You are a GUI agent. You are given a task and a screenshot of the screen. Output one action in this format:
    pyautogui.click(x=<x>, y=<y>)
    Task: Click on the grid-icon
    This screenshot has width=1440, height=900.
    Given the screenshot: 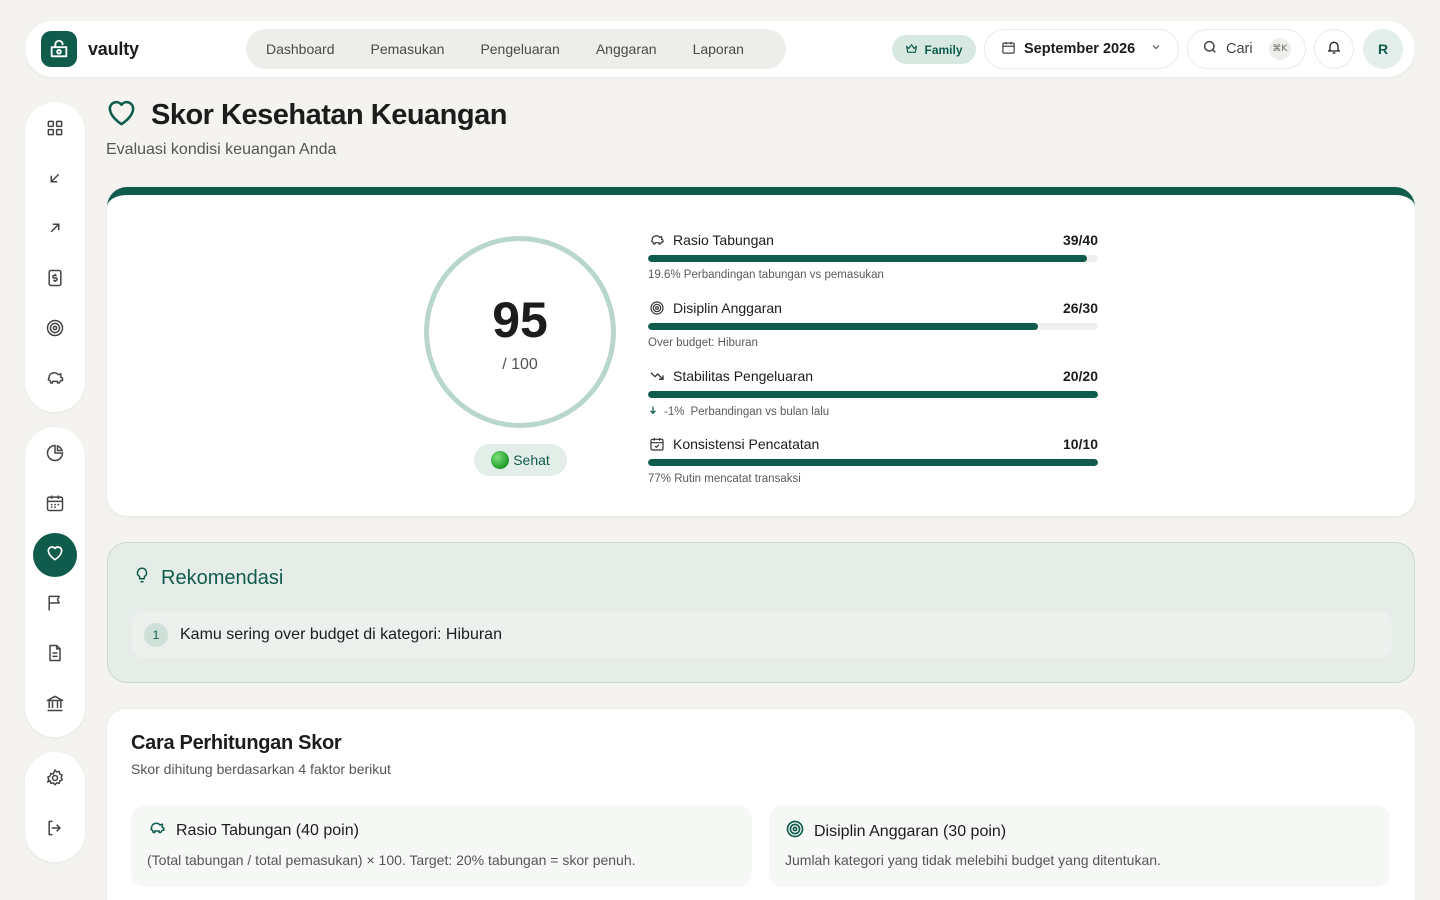 What is the action you would take?
    pyautogui.click(x=55, y=130)
    